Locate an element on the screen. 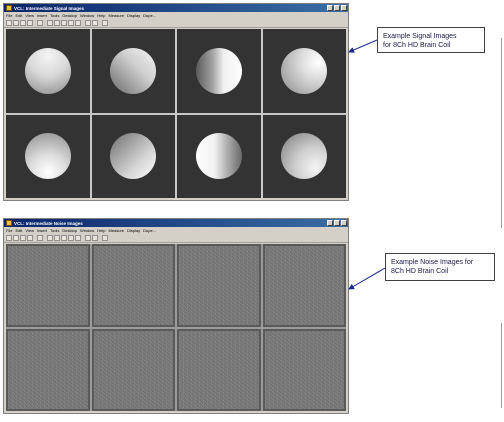  signal-toolbar is located at coordinates (176, 23).